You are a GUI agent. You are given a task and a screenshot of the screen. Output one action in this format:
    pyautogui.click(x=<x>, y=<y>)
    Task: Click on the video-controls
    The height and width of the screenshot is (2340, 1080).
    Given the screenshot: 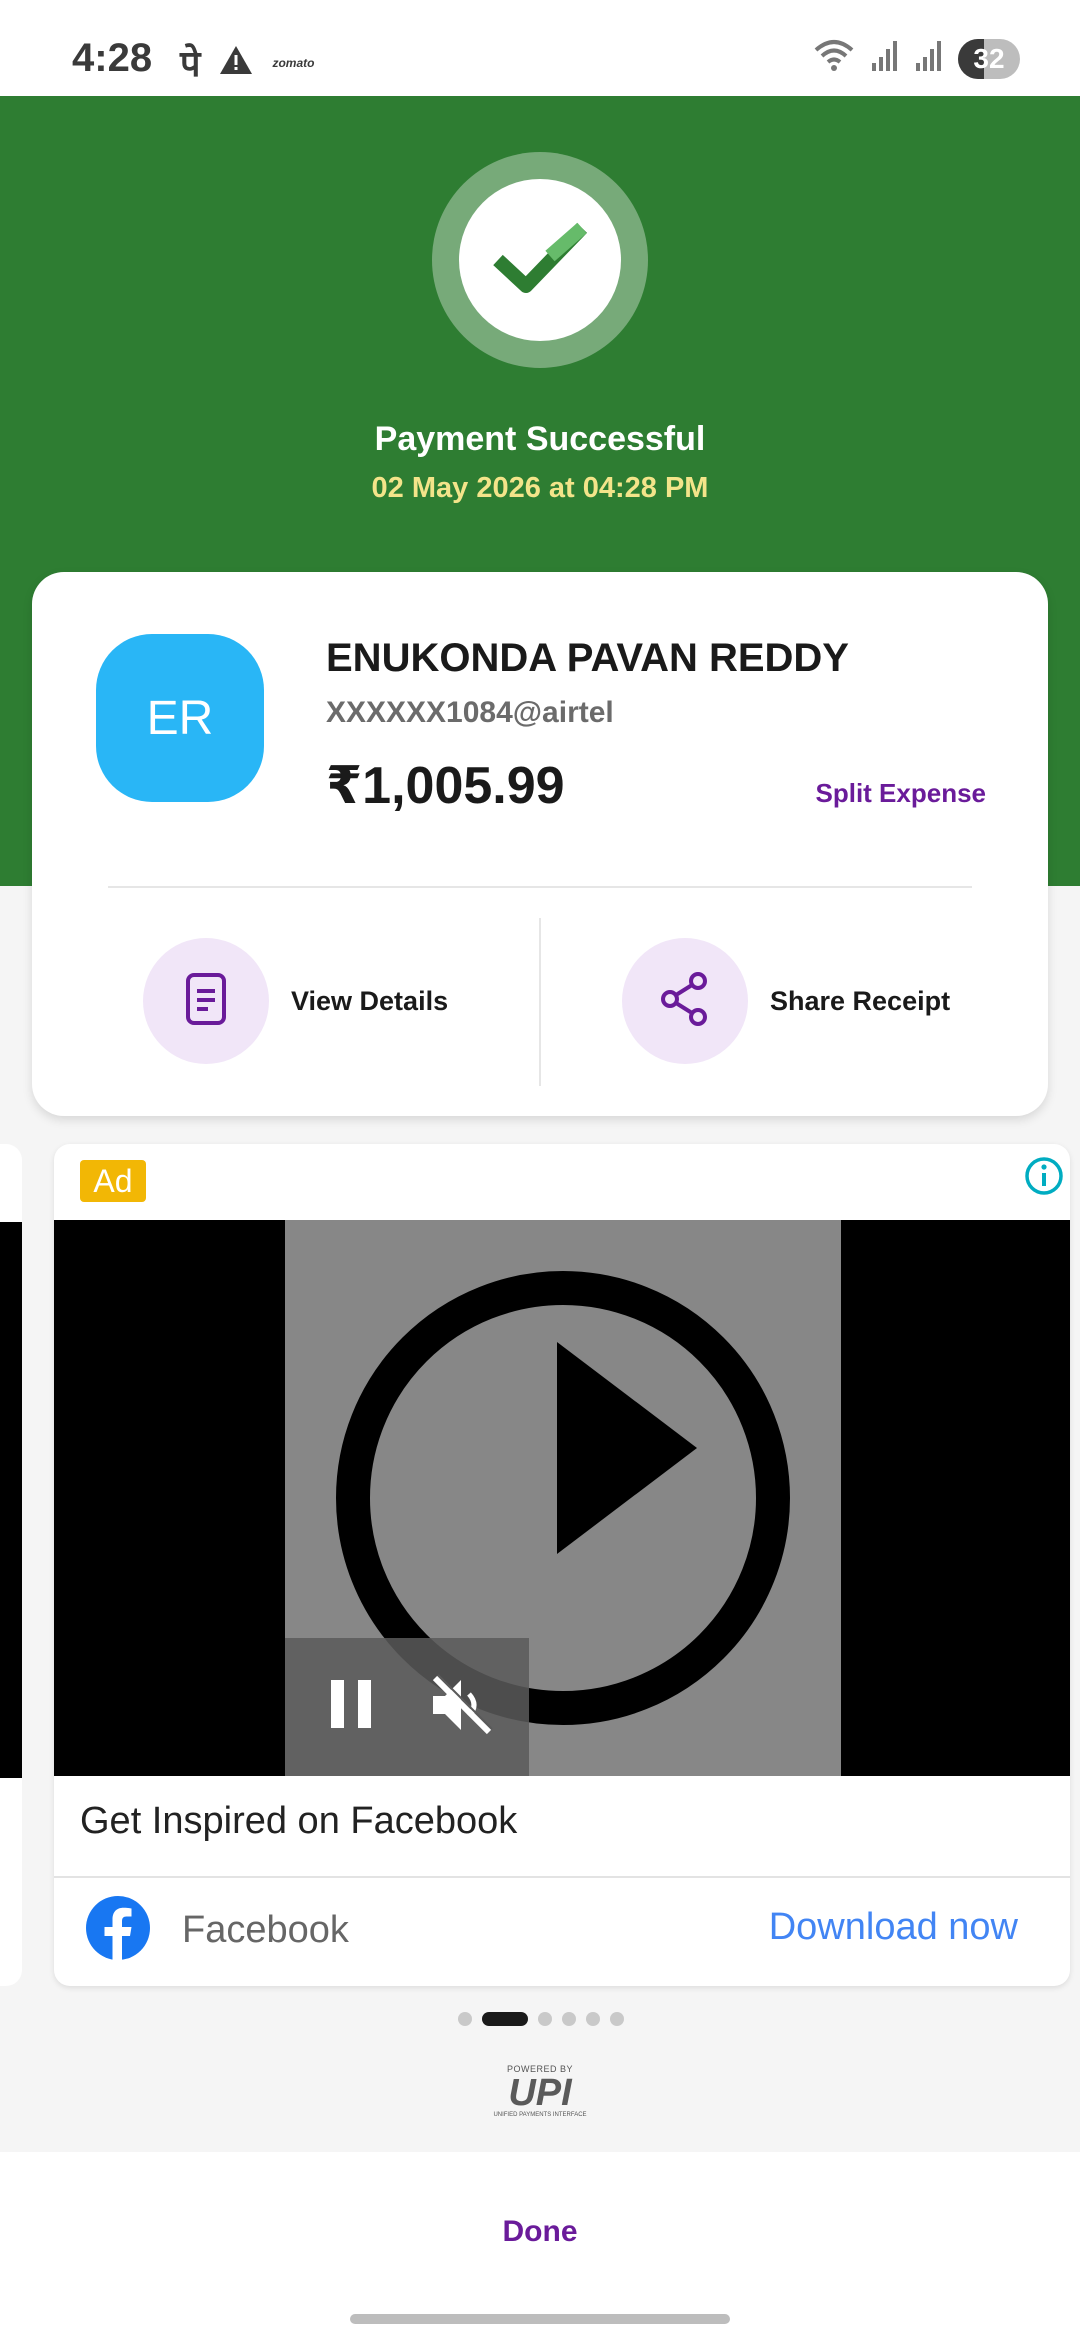 What is the action you would take?
    pyautogui.click(x=407, y=1707)
    